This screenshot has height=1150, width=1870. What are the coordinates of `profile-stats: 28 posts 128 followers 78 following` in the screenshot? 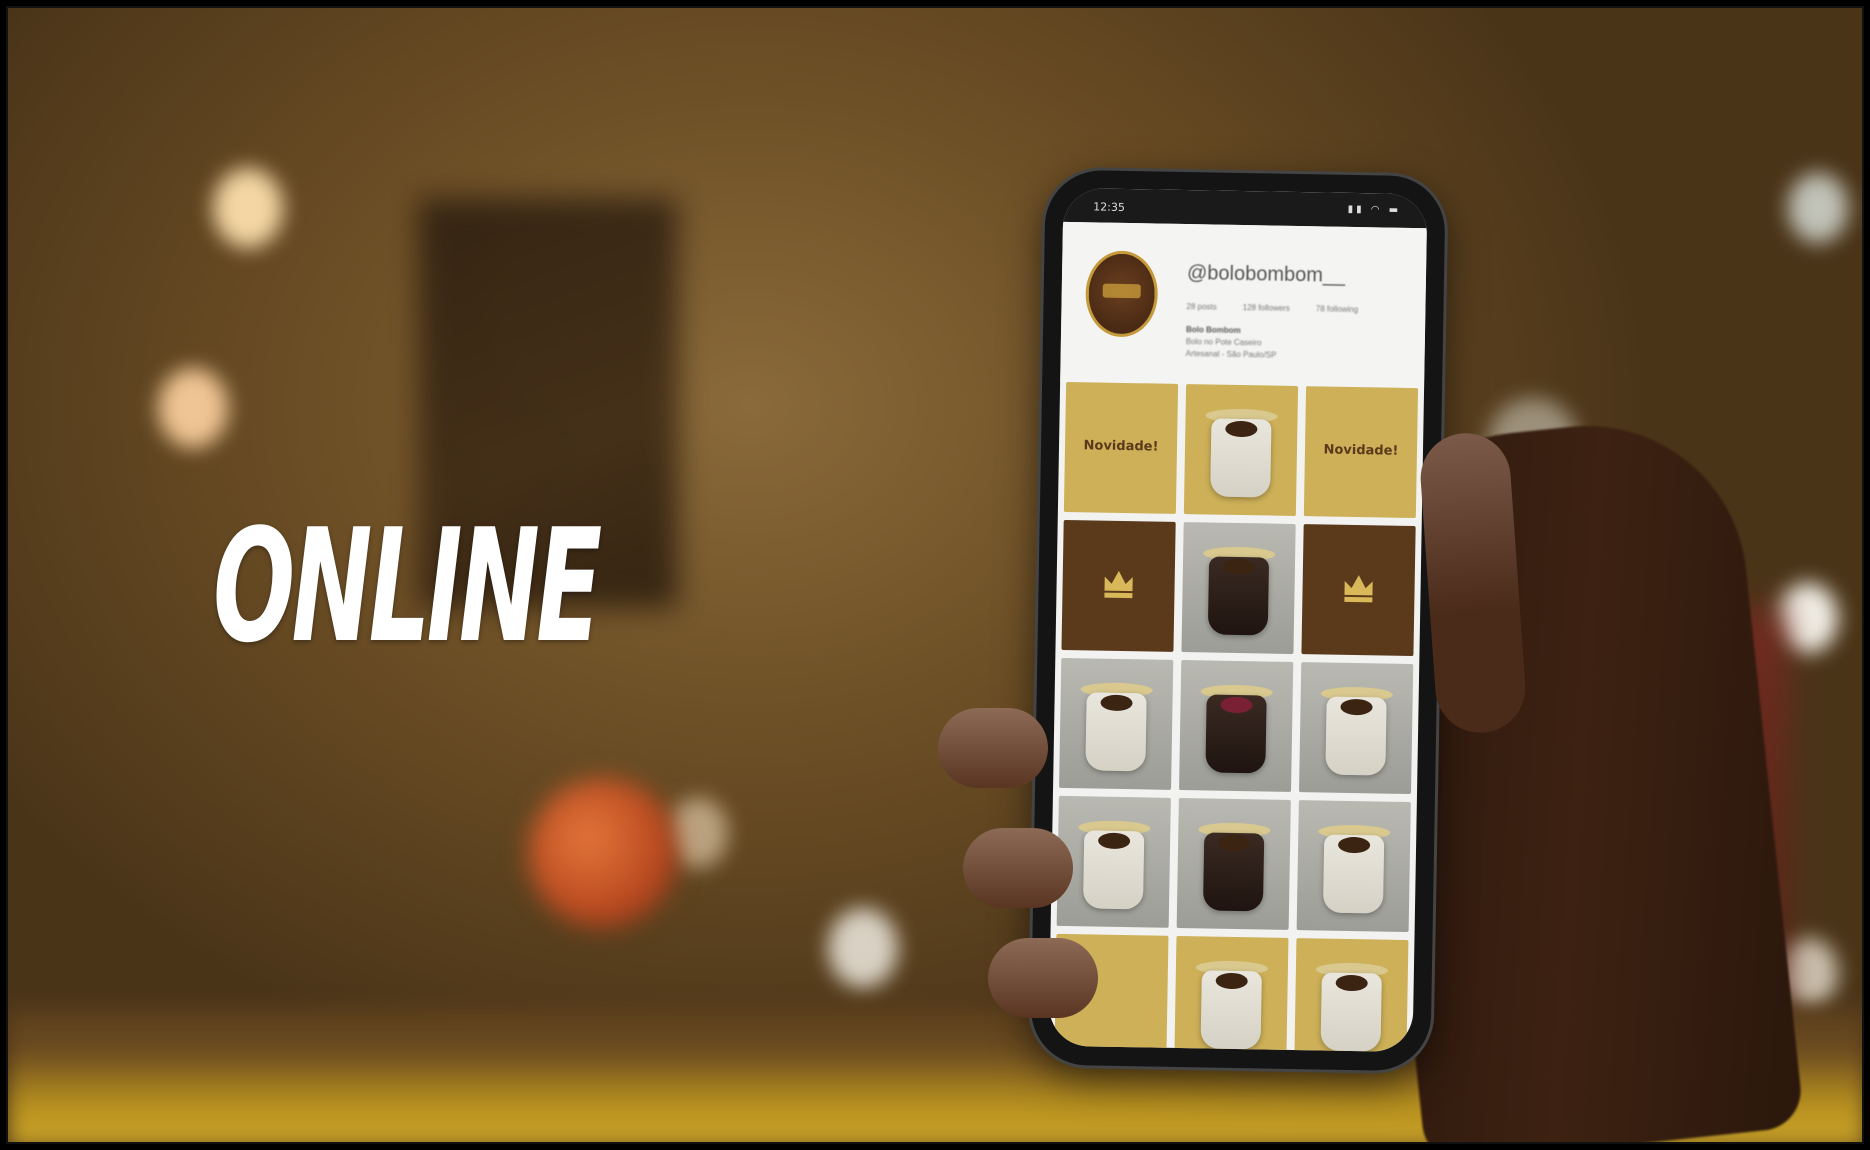 It's located at (1272, 308).